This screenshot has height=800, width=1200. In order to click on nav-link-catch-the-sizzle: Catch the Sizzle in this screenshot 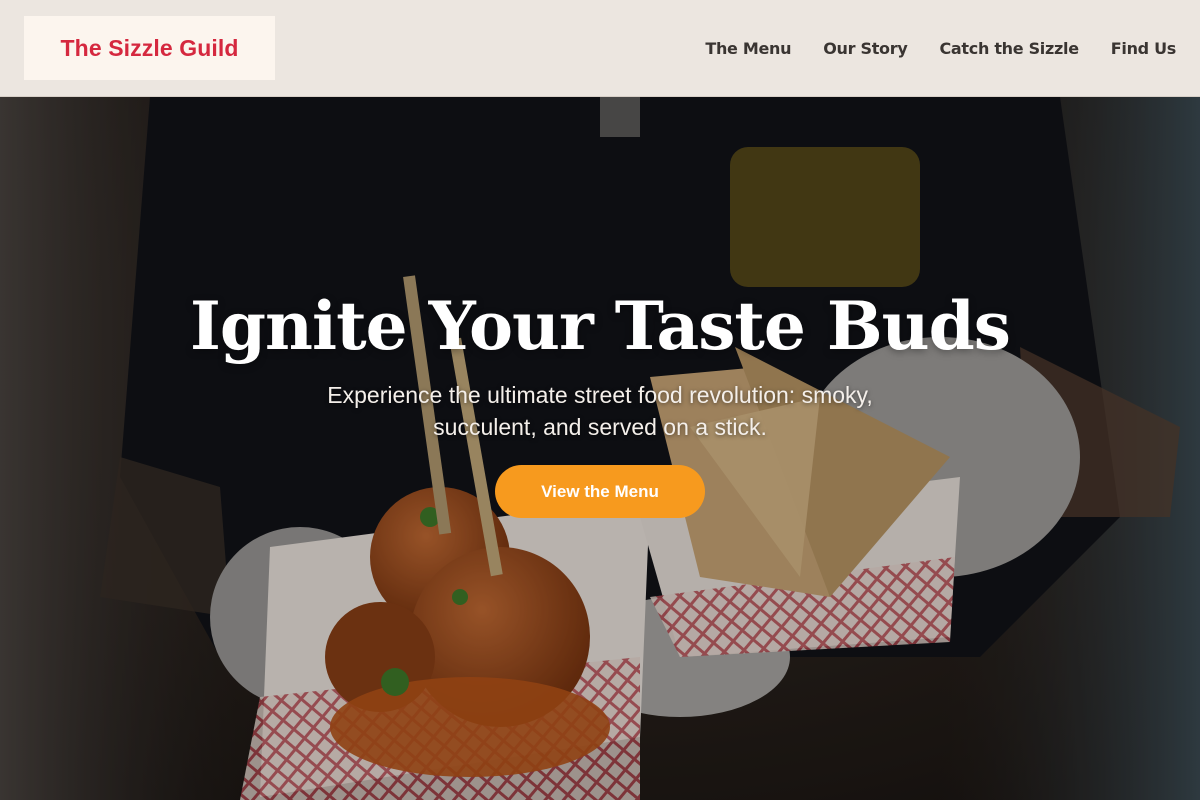, I will do `click(1009, 48)`.